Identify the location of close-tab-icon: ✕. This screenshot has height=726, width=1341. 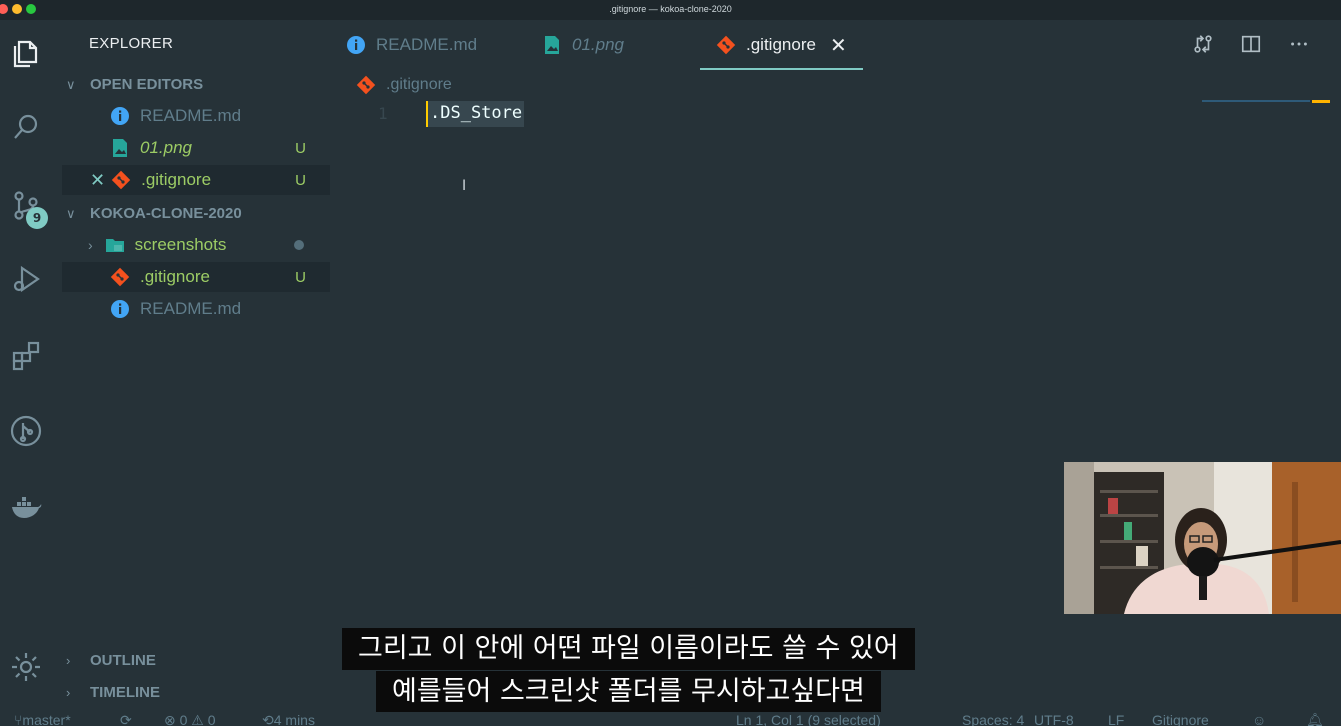
(838, 45).